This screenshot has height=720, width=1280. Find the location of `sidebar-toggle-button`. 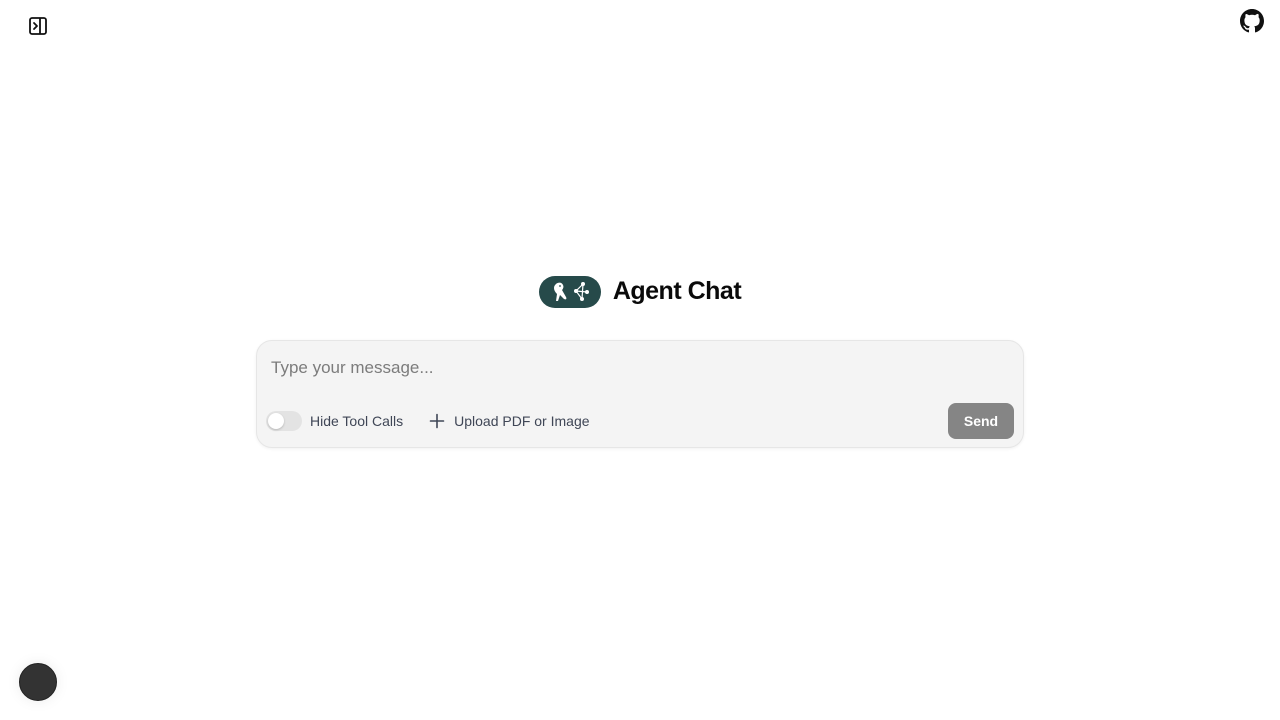

sidebar-toggle-button is located at coordinates (38, 26).